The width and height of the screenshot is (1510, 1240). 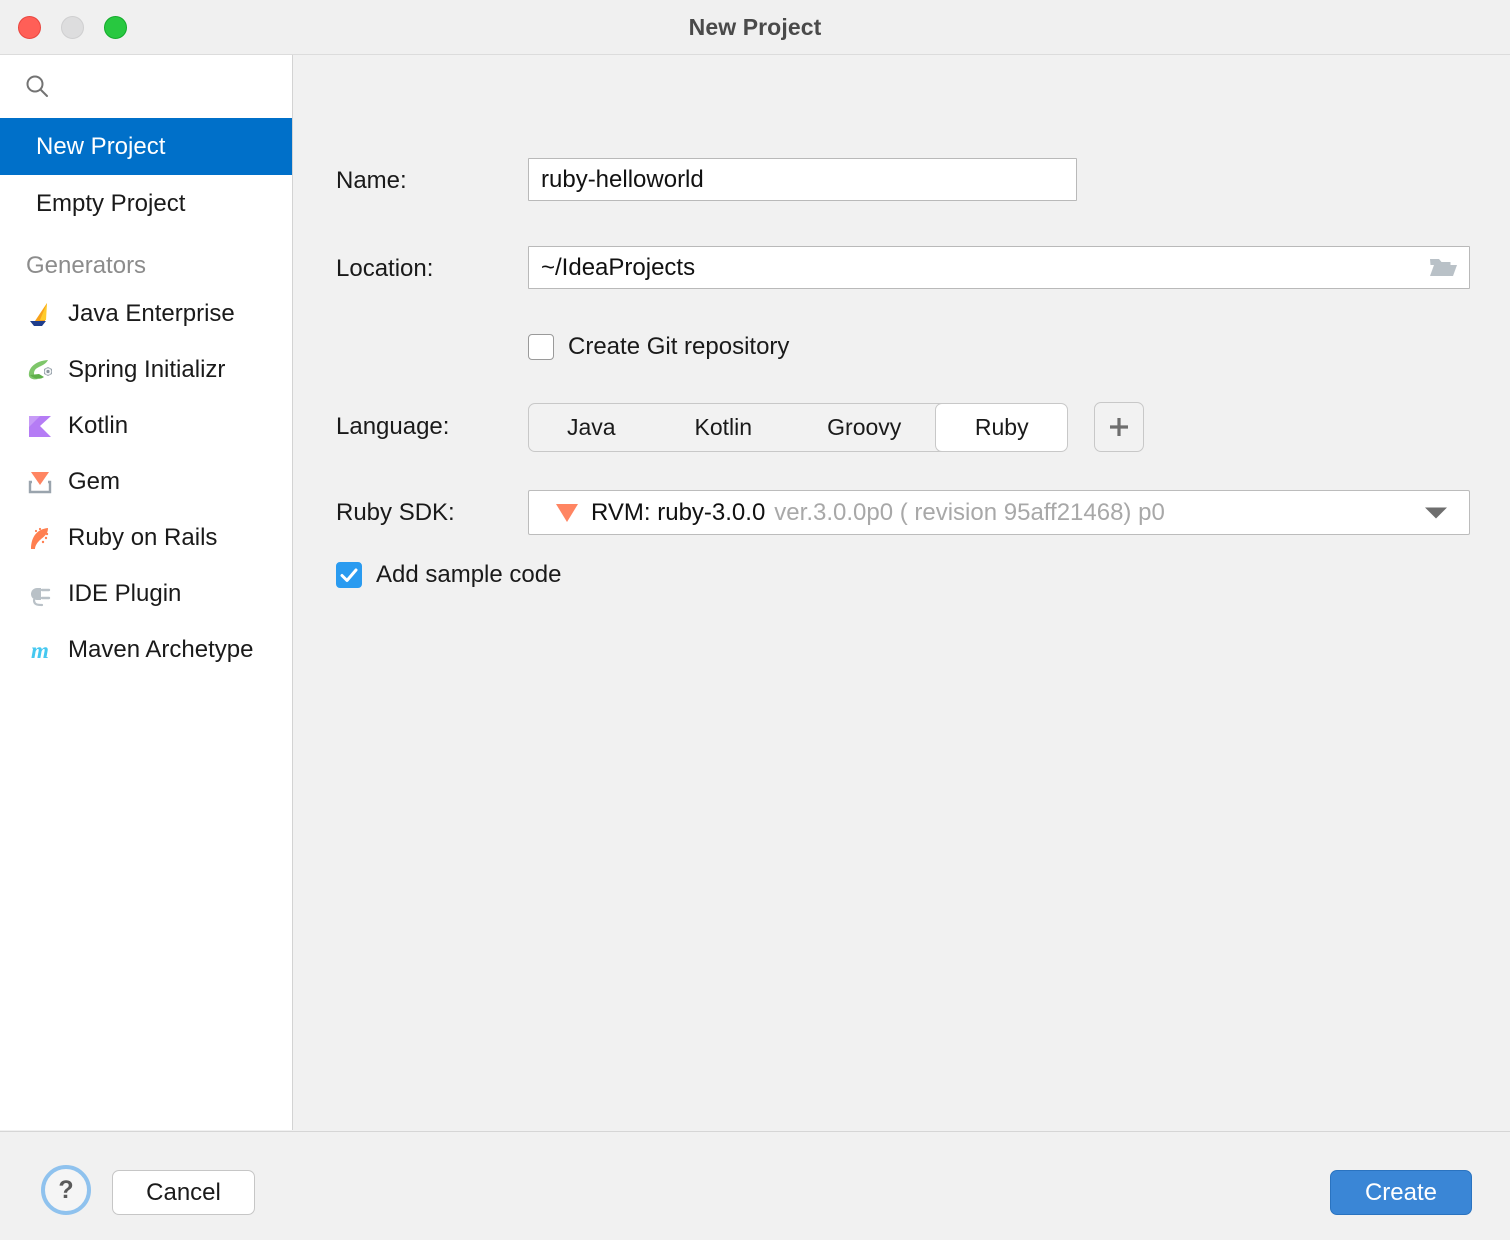 I want to click on sidebar-item-ruby-on-rails: Ruby on Rails, so click(x=146, y=538).